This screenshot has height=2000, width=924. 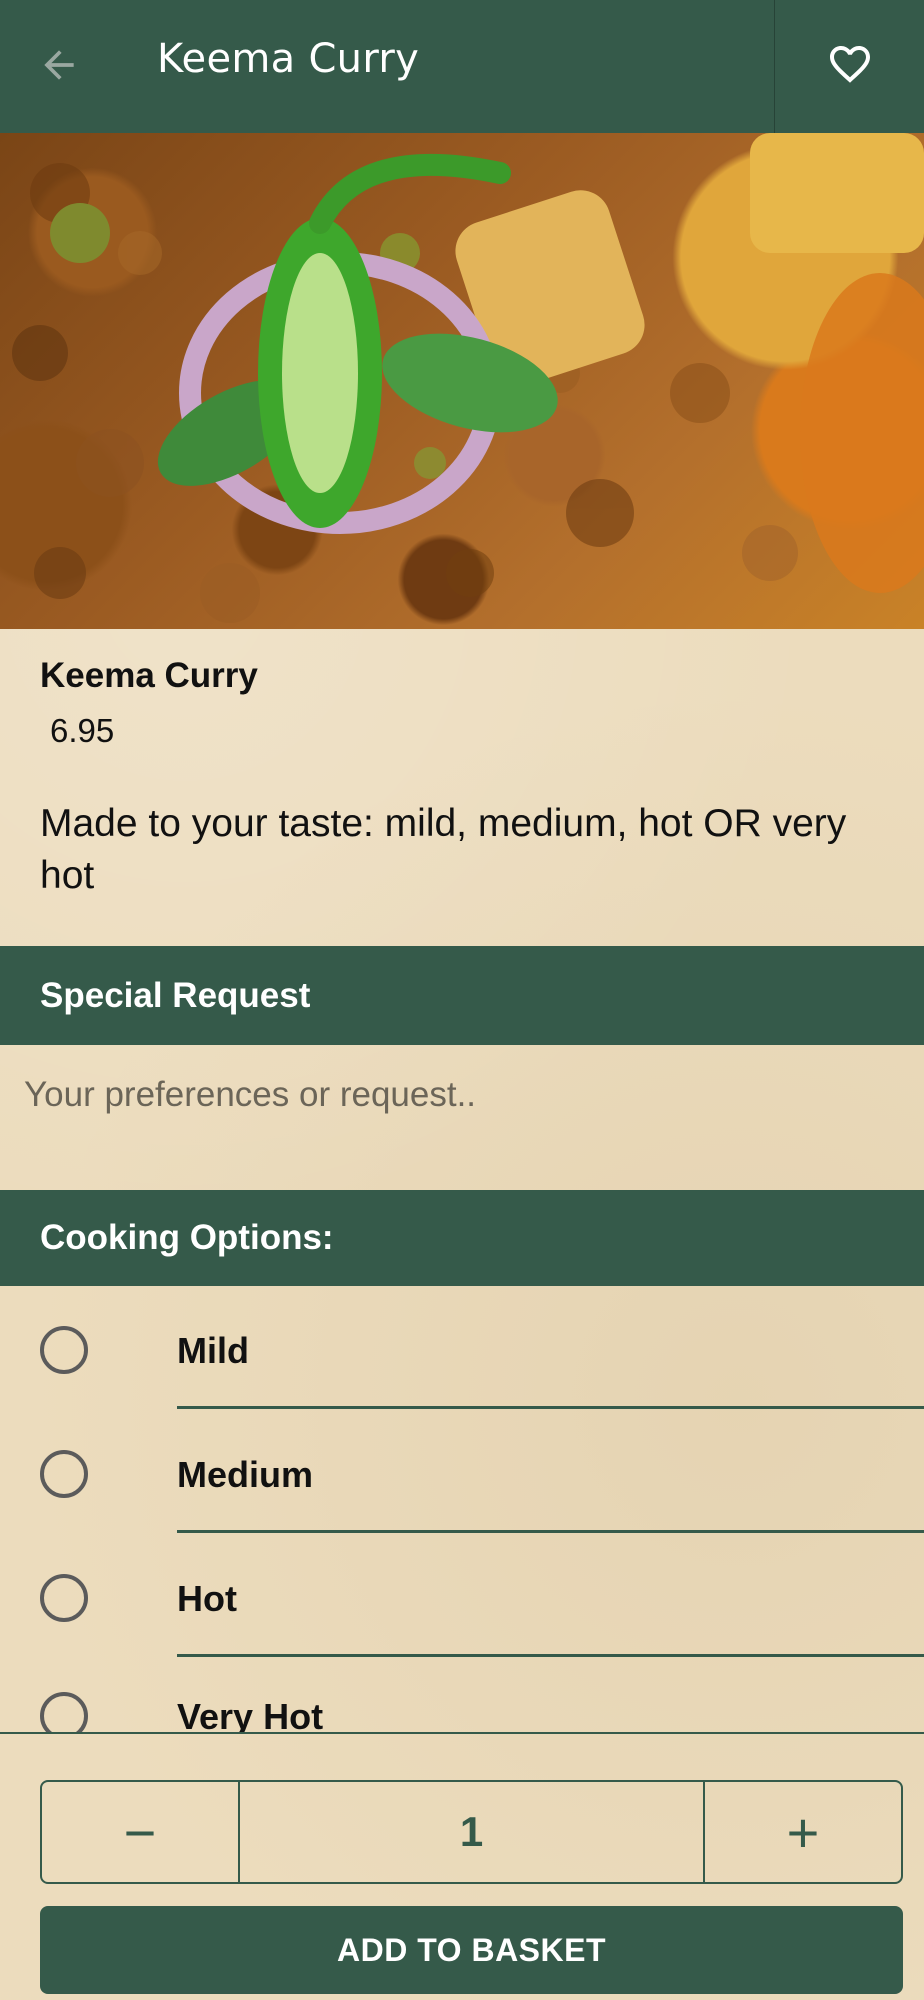 I want to click on option-label: Hot, so click(x=207, y=1598).